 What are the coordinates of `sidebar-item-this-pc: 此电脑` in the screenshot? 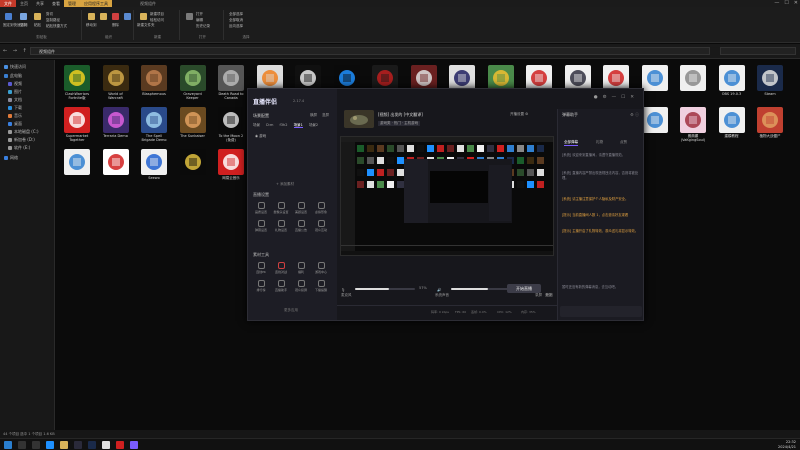 It's located at (13, 76).